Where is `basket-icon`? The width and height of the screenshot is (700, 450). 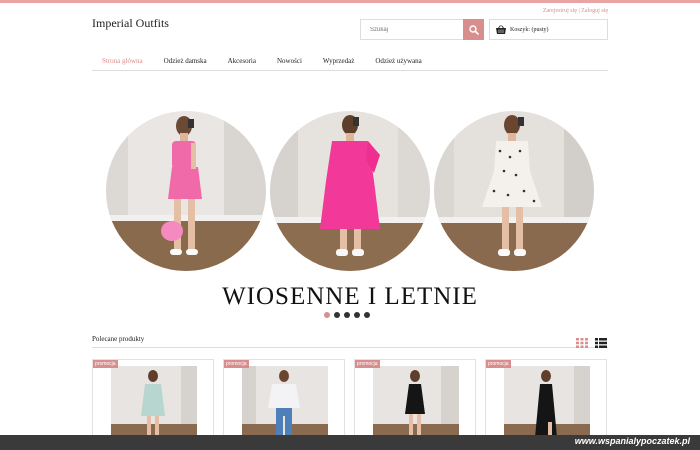
basket-icon is located at coordinates (501, 29).